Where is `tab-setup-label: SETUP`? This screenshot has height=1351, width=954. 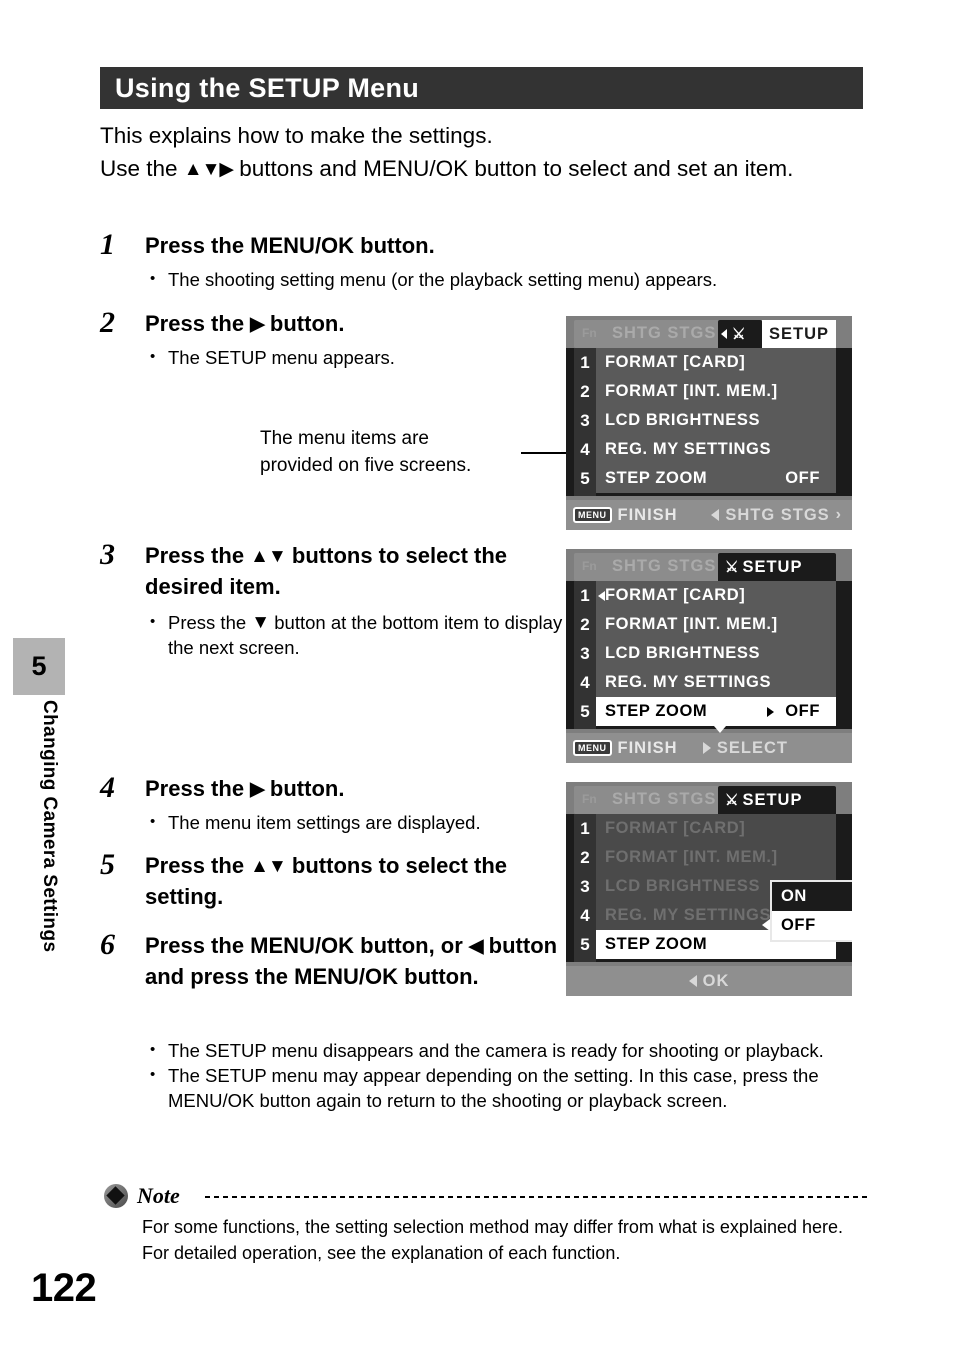
tab-setup-label: SETUP is located at coordinates (798, 333).